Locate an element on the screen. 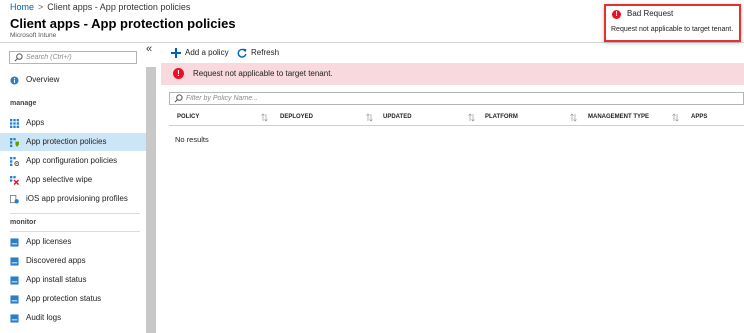 The height and width of the screenshot is (333, 744). policy-filter is located at coordinates (456, 98).